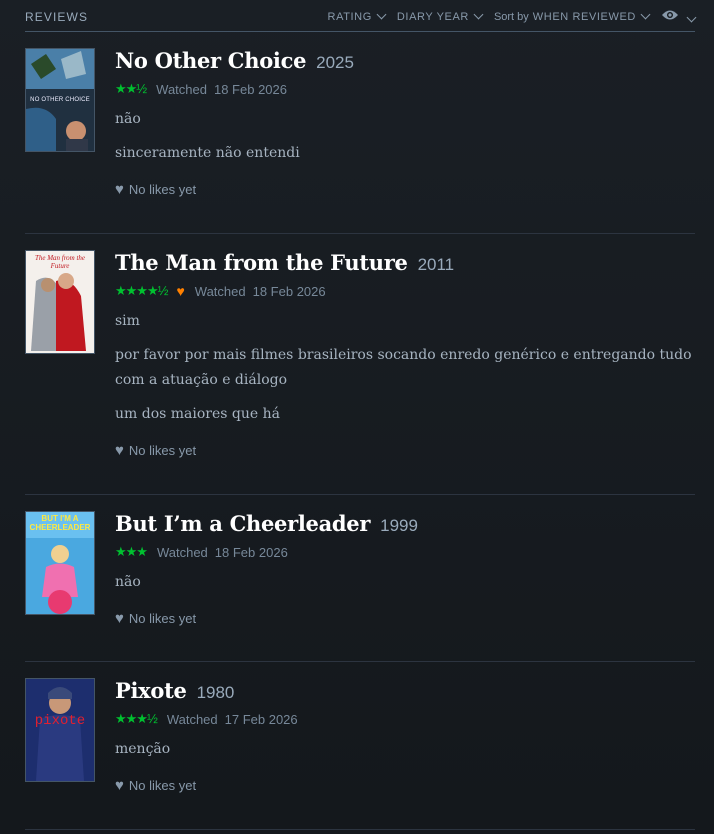 This screenshot has width=714, height=834. I want to click on poster-image, so click(60, 730).